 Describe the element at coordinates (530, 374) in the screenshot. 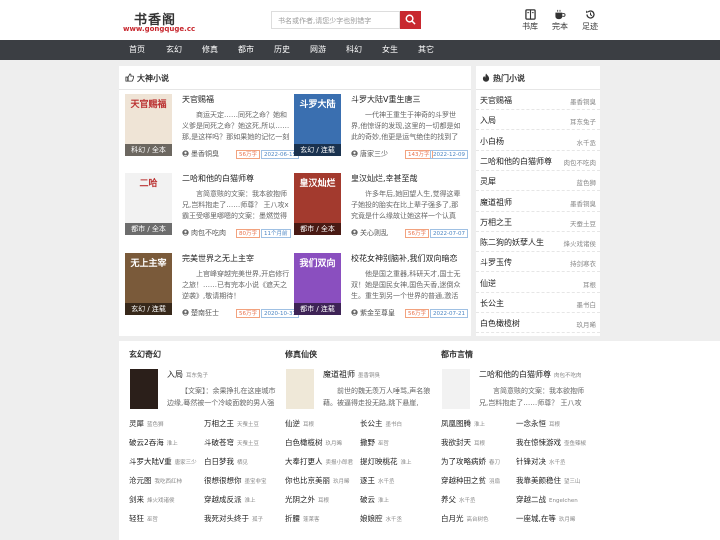

I see `book-title: 二哈和他的白猫师尊 肉包不吃肉` at that location.